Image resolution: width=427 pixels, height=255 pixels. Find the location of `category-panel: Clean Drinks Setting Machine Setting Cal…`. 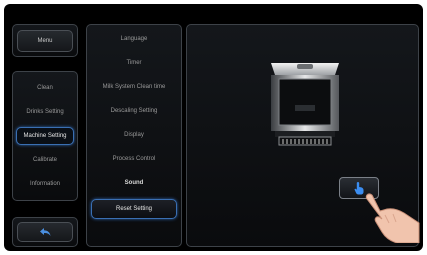

category-panel: Clean Drinks Setting Machine Setting Cal… is located at coordinates (45, 136).